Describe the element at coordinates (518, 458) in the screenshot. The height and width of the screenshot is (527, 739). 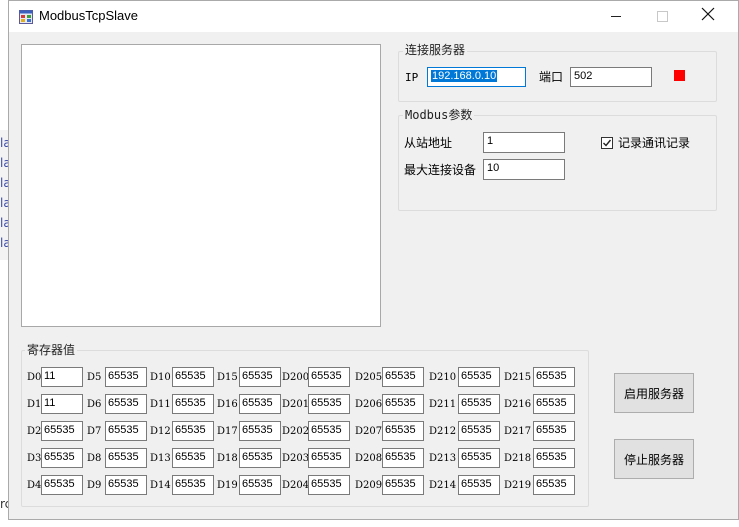
I see `register-label: D218` at that location.